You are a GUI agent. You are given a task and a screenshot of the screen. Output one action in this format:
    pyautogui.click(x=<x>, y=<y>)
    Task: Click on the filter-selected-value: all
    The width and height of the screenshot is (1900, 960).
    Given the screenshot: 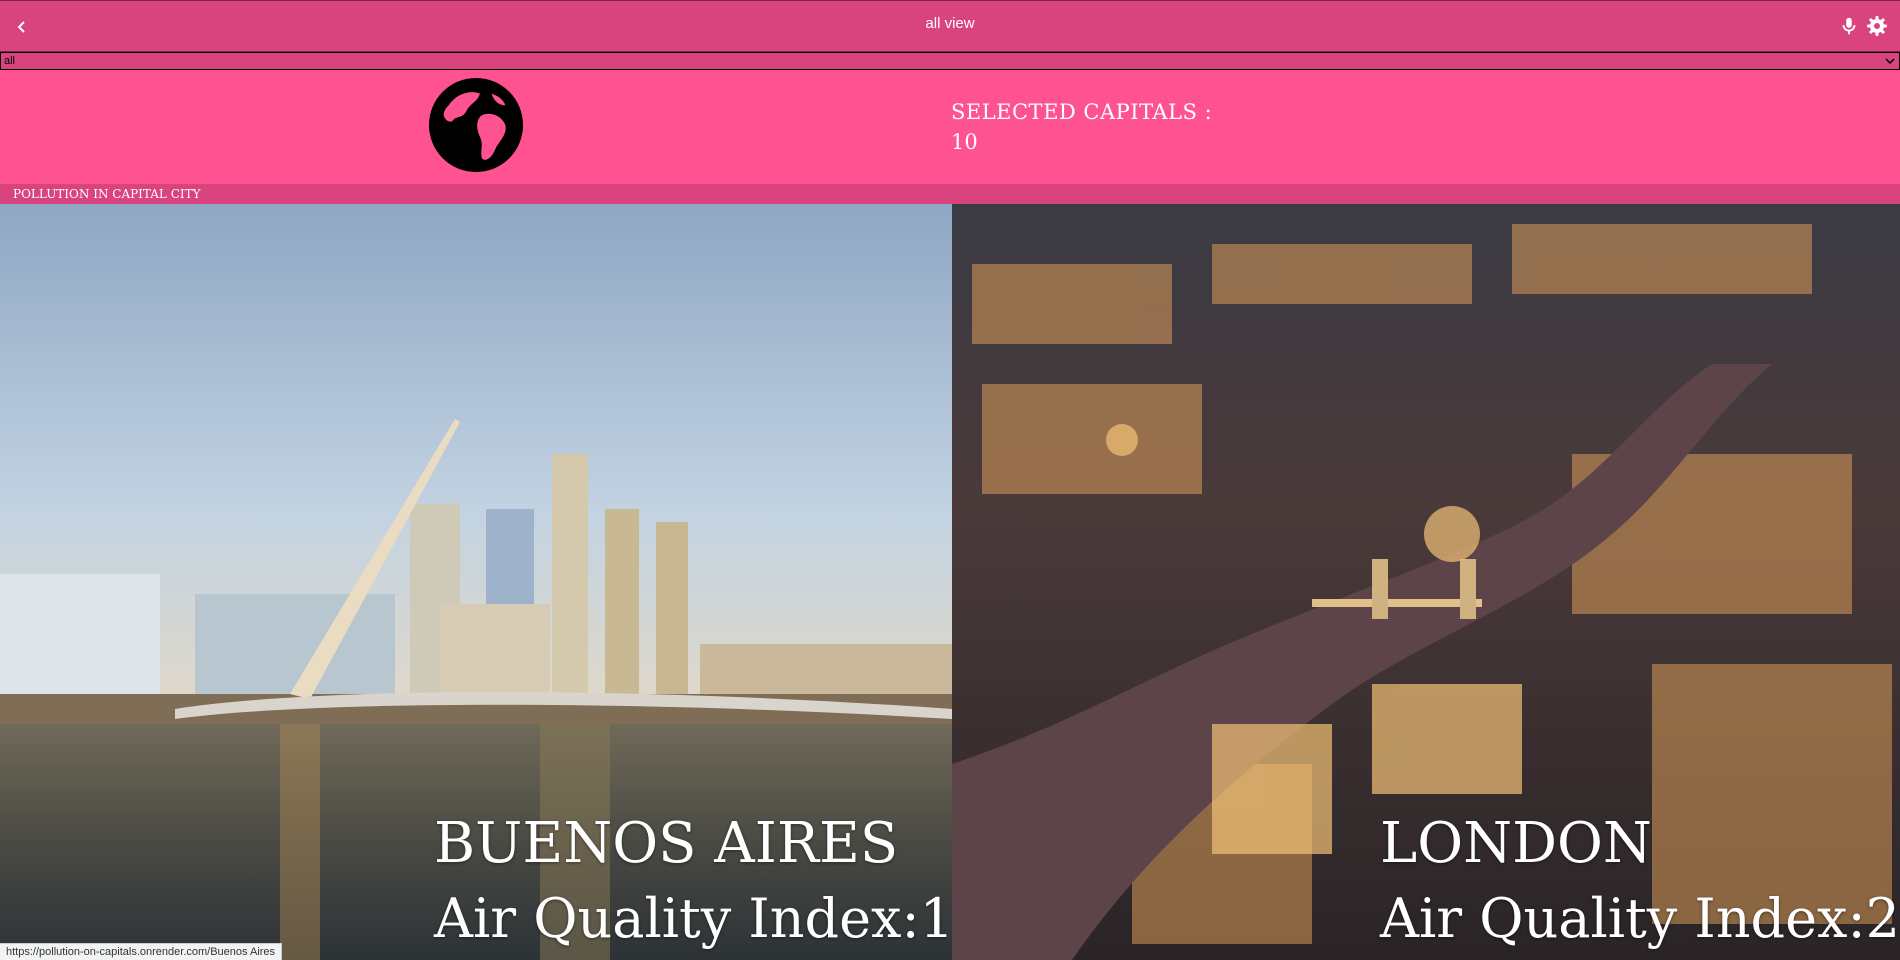 What is the action you would take?
    pyautogui.click(x=10, y=61)
    